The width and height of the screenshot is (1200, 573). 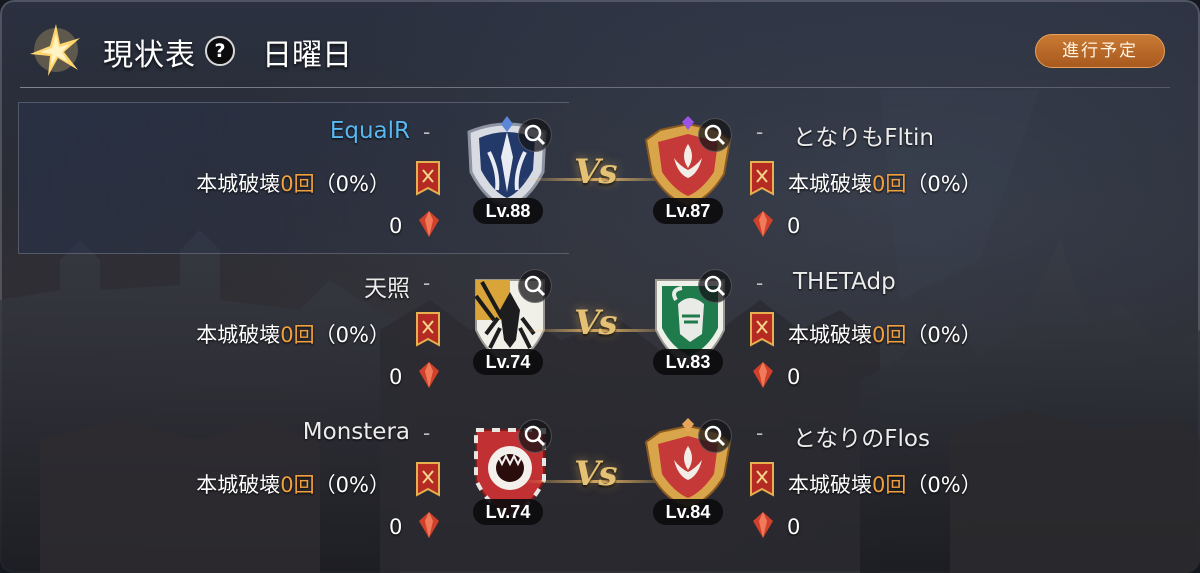 What do you see at coordinates (220, 51) in the screenshot?
I see `help-icon: ?` at bounding box center [220, 51].